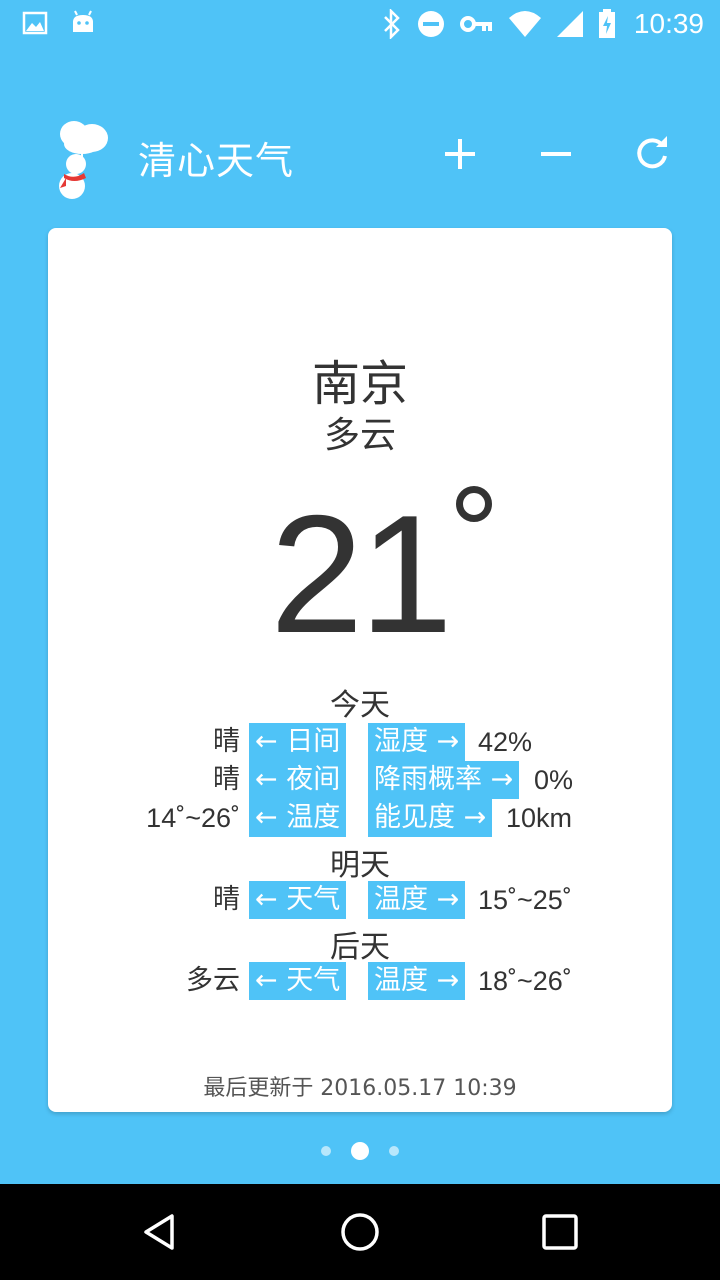 The height and width of the screenshot is (1280, 720). I want to click on tomorrow-condition: 晴, so click(226, 899).